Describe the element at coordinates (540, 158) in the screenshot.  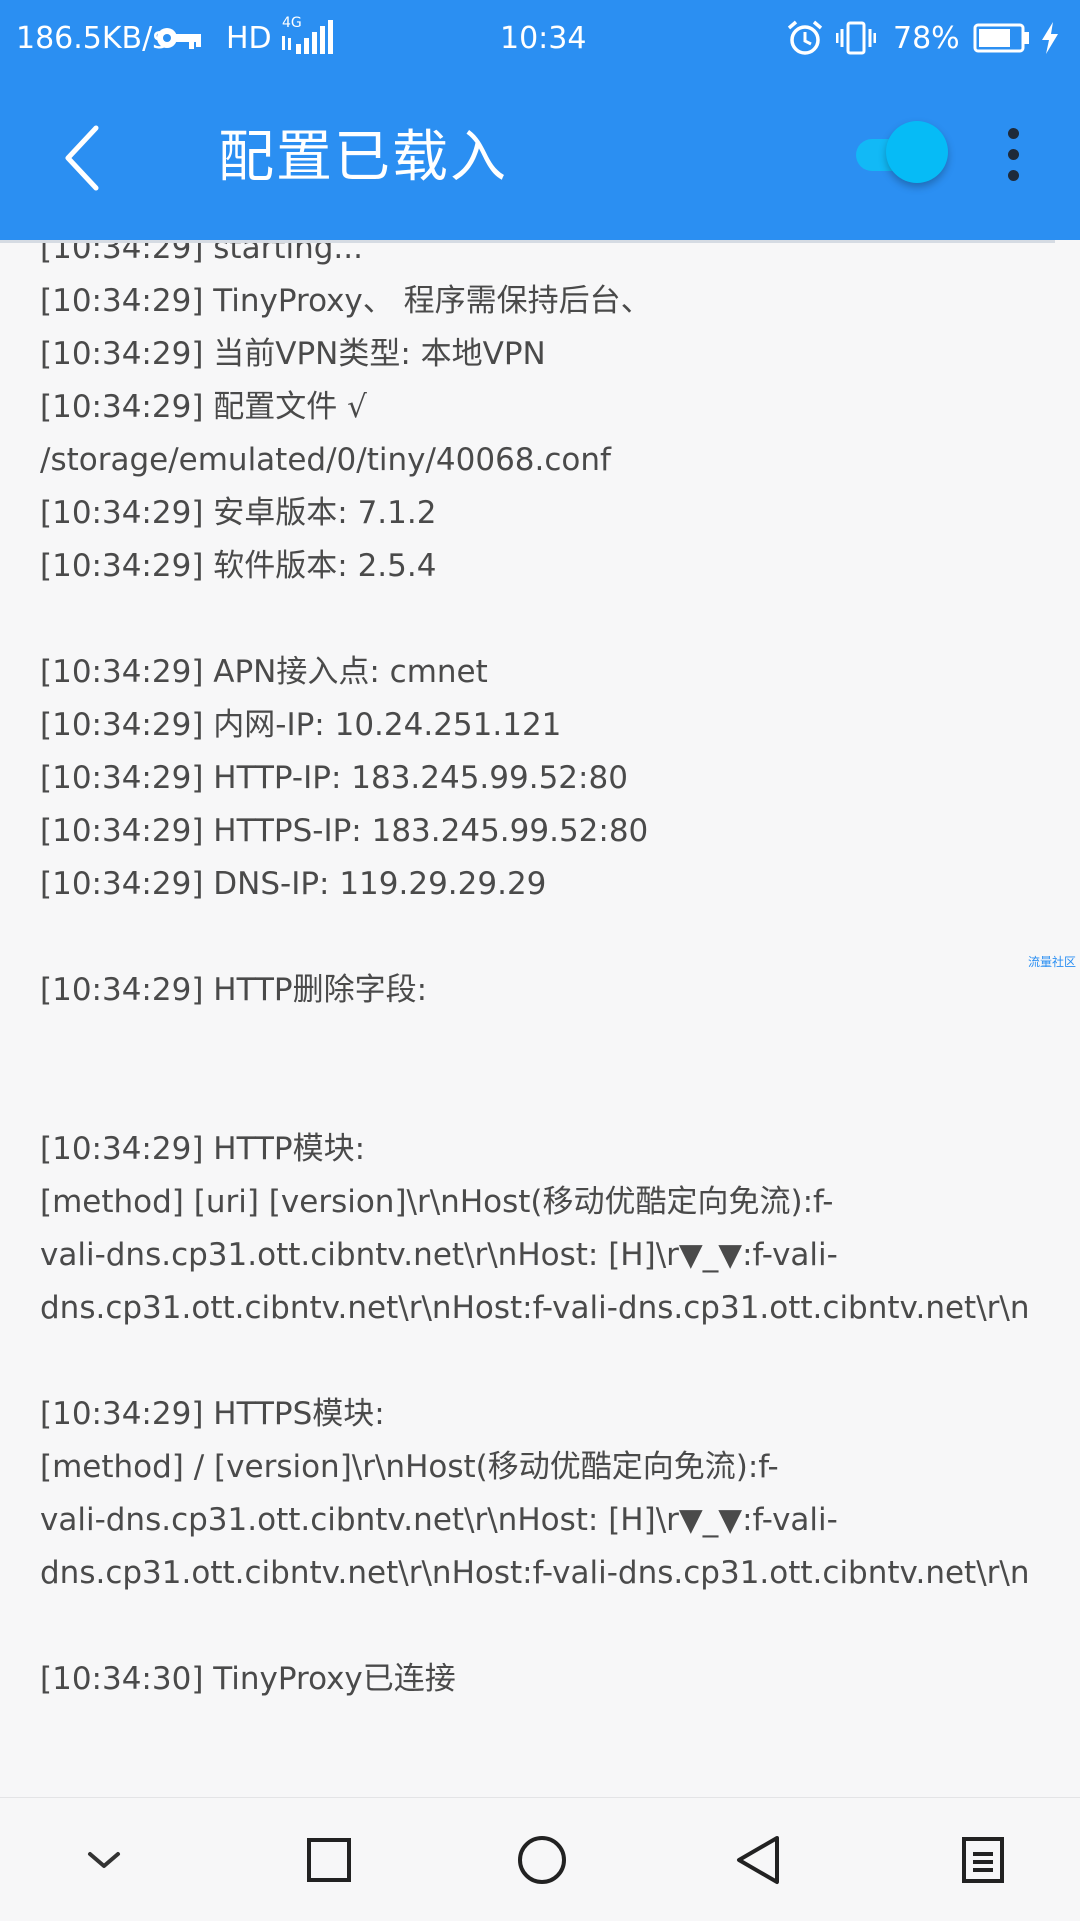
I see `app-toolbar: 配置已载入` at that location.